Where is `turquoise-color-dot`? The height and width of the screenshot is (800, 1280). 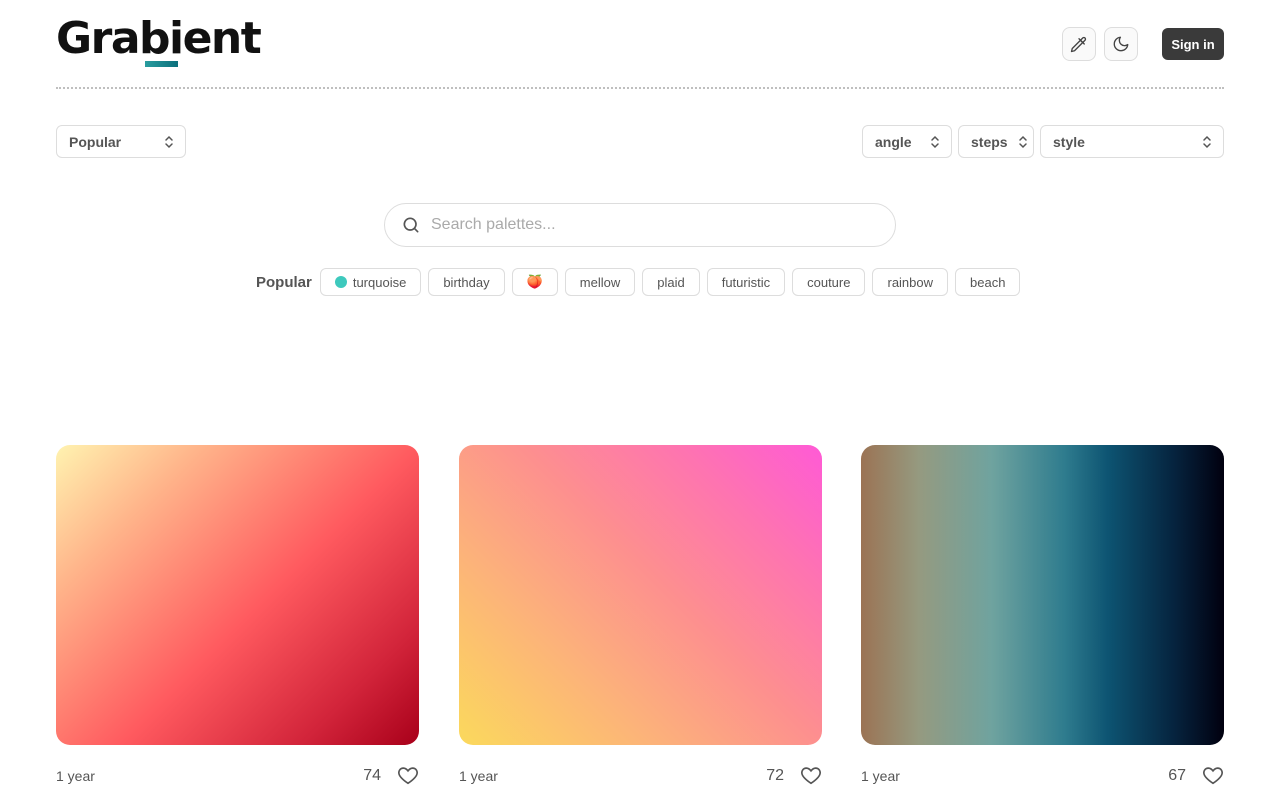
turquoise-color-dot is located at coordinates (340, 282).